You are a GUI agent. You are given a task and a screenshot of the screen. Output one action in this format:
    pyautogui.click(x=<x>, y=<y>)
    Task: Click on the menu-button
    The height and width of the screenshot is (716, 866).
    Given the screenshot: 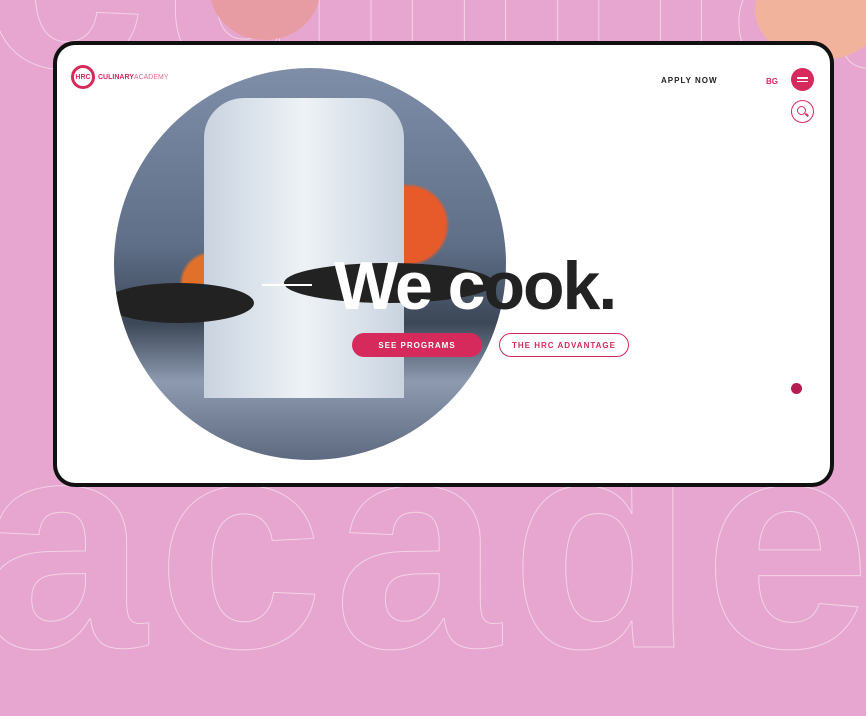 What is the action you would take?
    pyautogui.click(x=802, y=79)
    